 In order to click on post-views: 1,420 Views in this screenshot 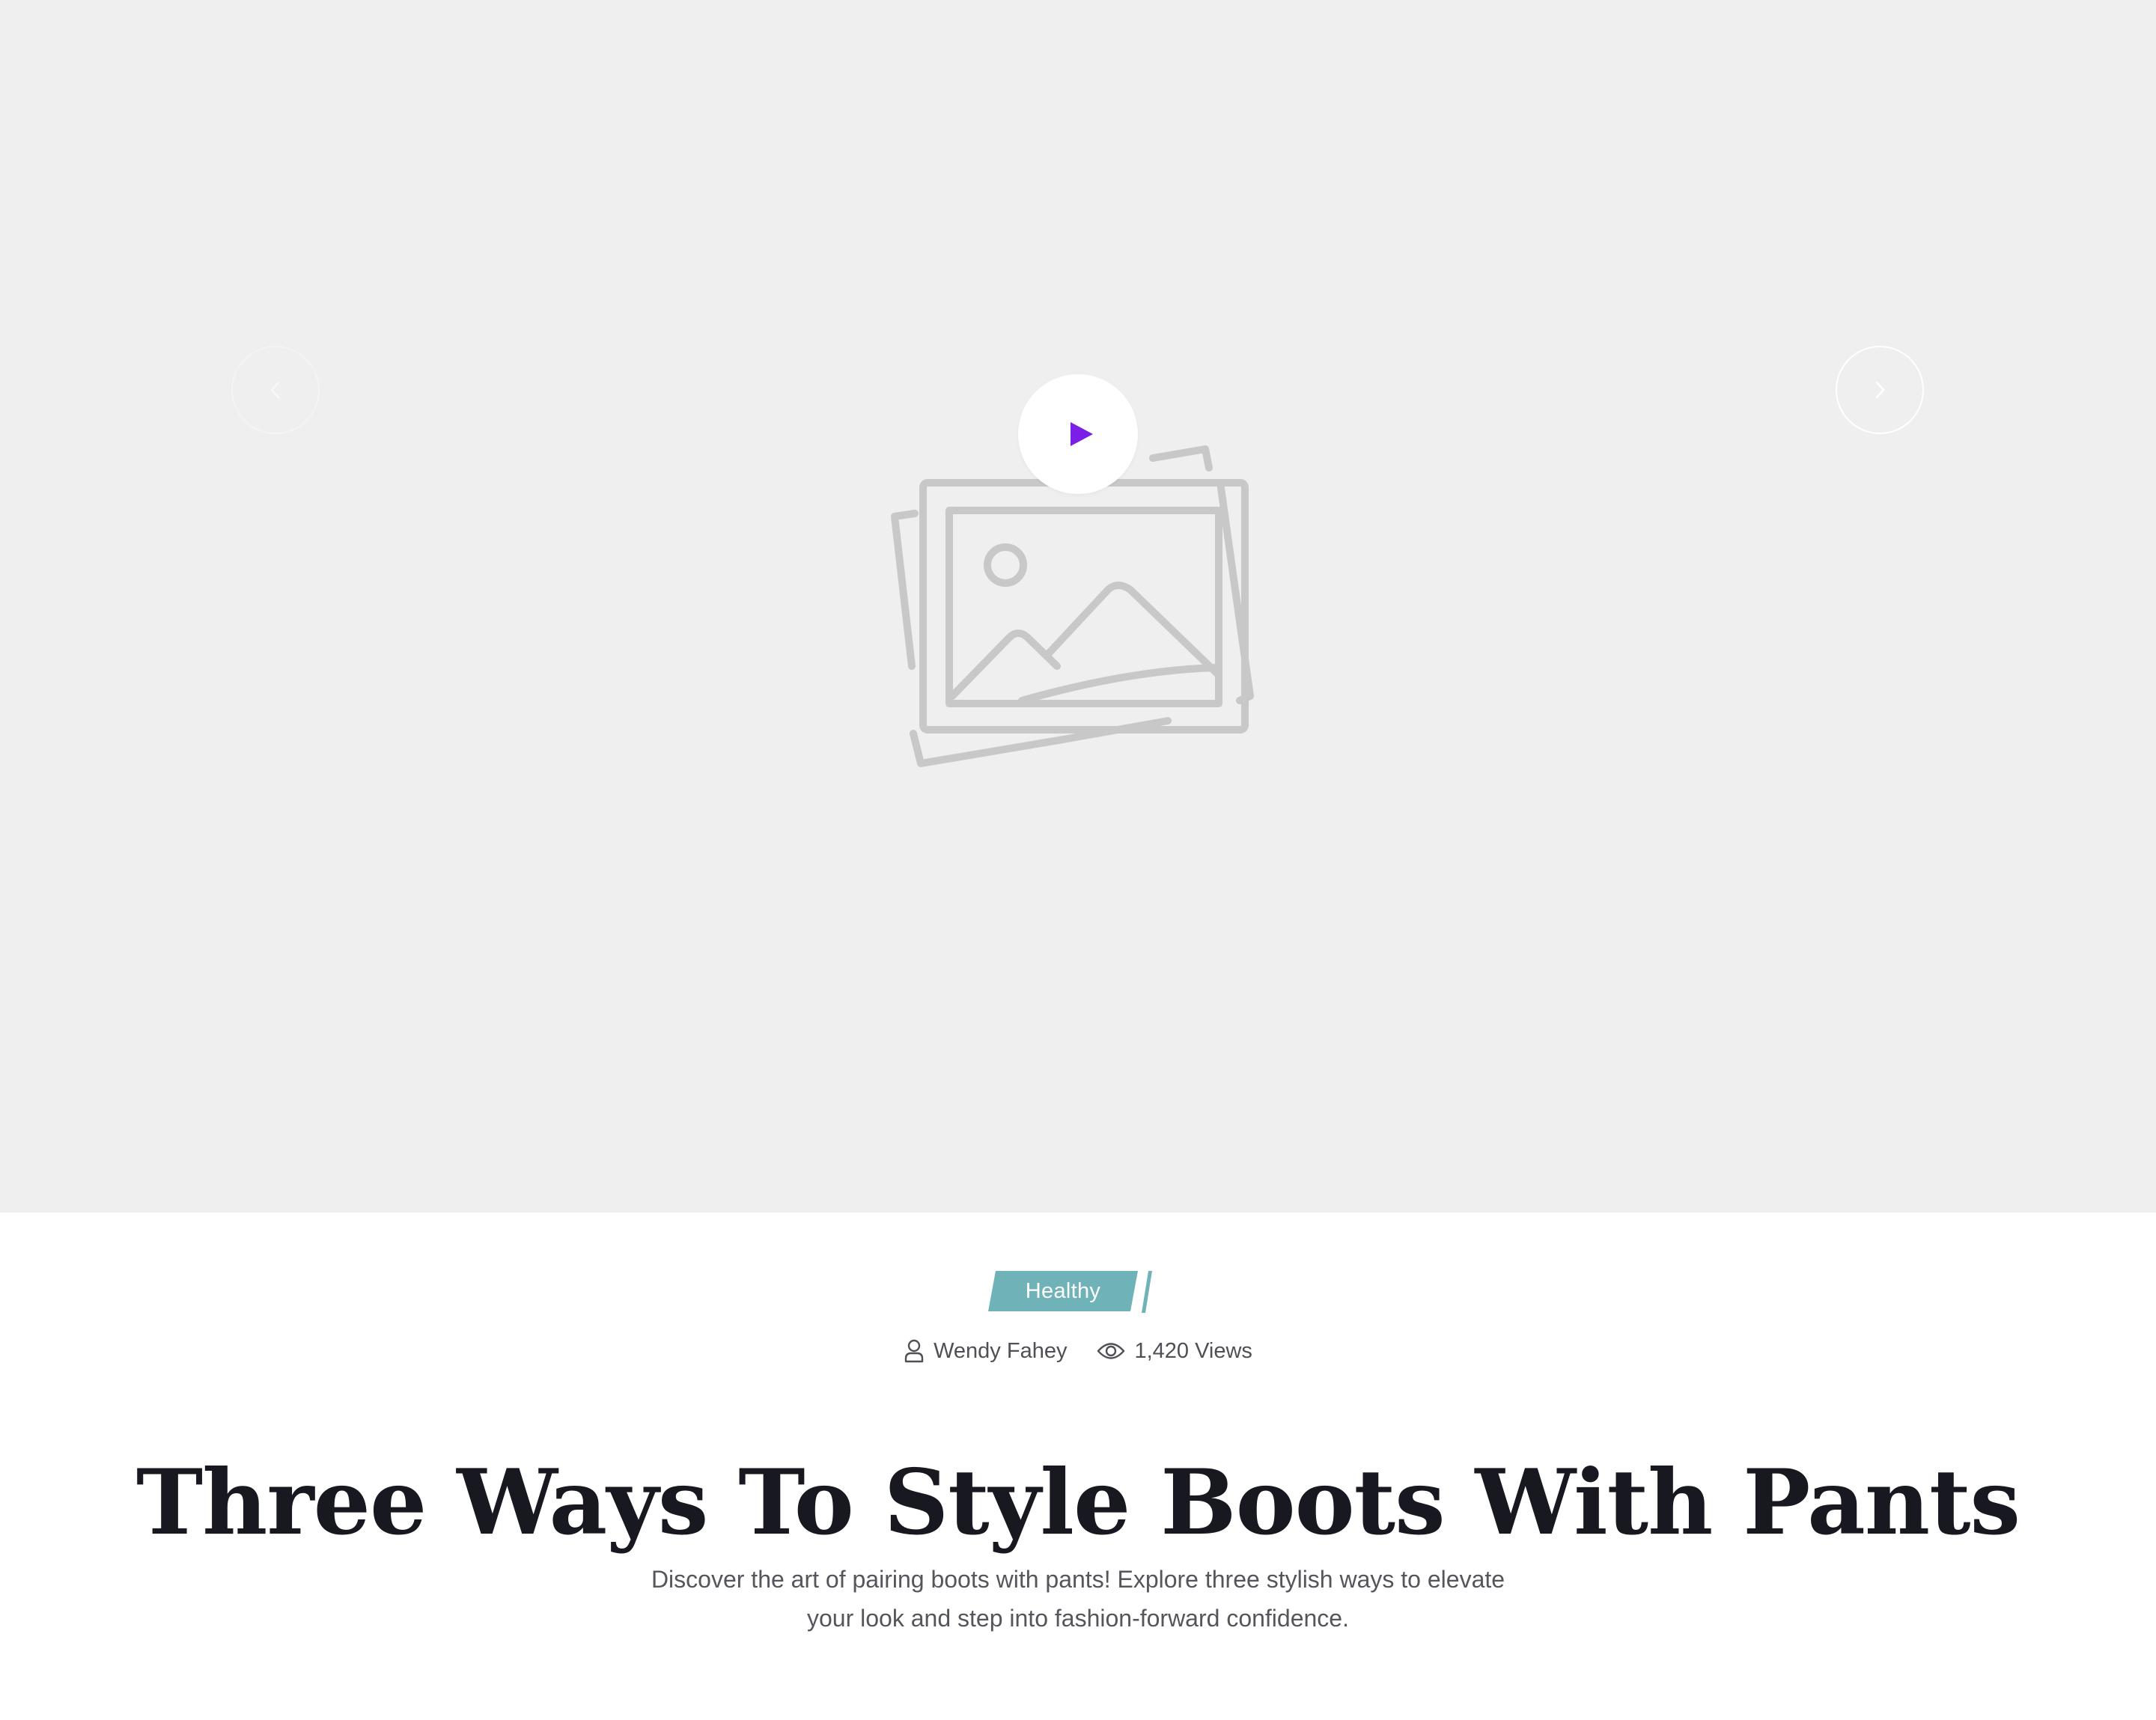, I will do `click(1174, 1351)`.